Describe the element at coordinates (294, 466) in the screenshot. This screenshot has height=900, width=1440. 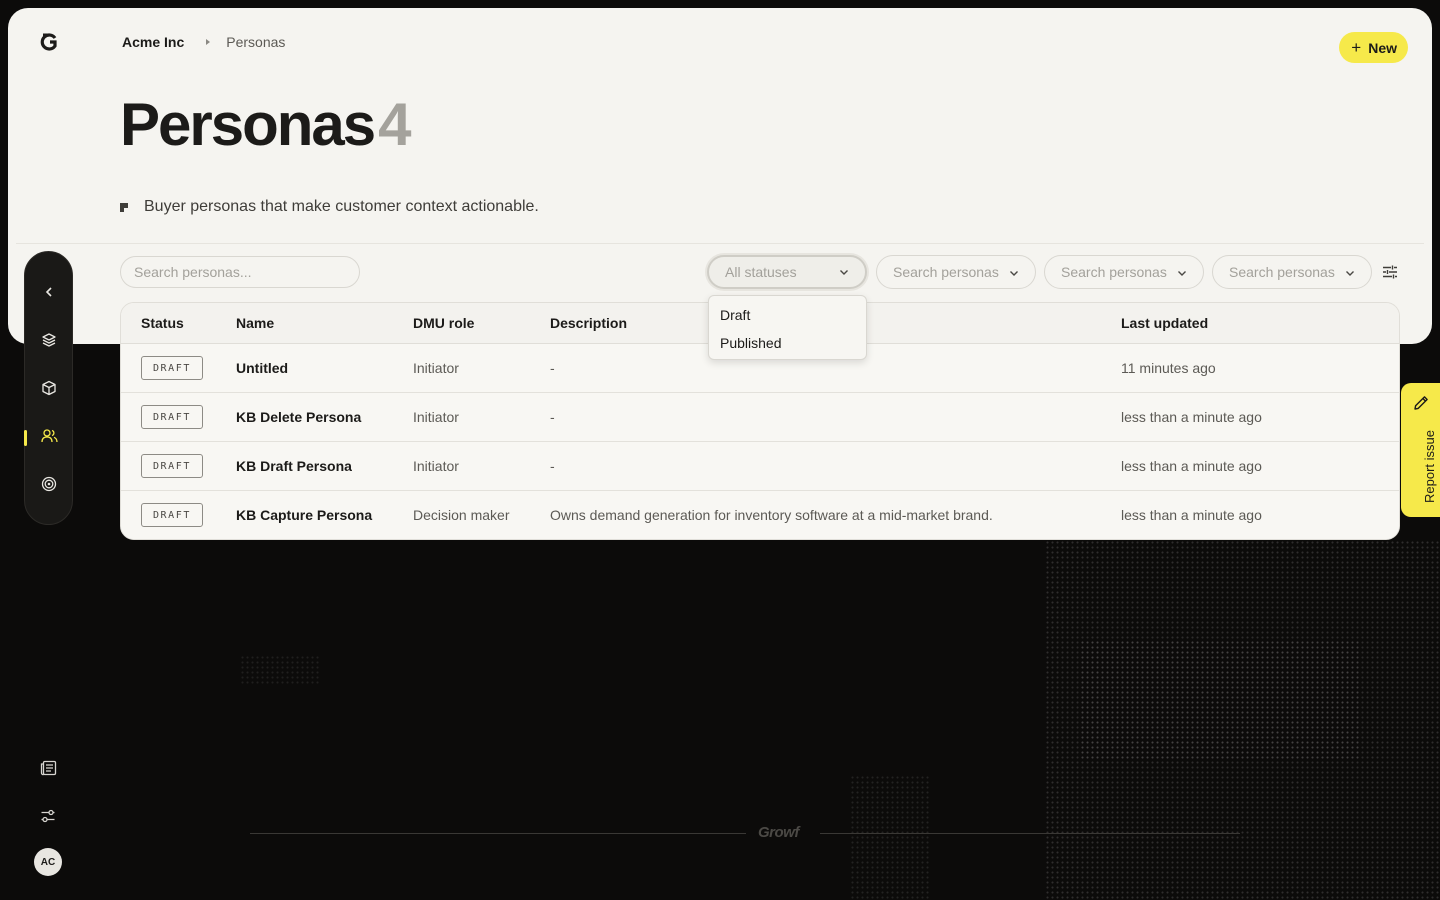
I see `persona-name: KB Draft Persona` at that location.